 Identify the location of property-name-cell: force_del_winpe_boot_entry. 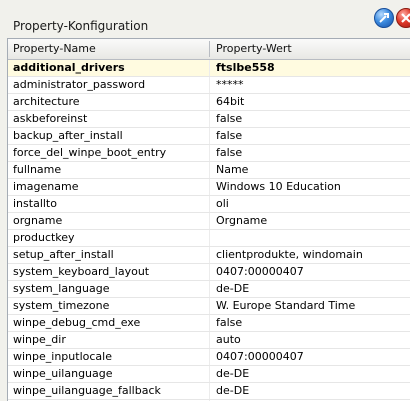
(110, 153).